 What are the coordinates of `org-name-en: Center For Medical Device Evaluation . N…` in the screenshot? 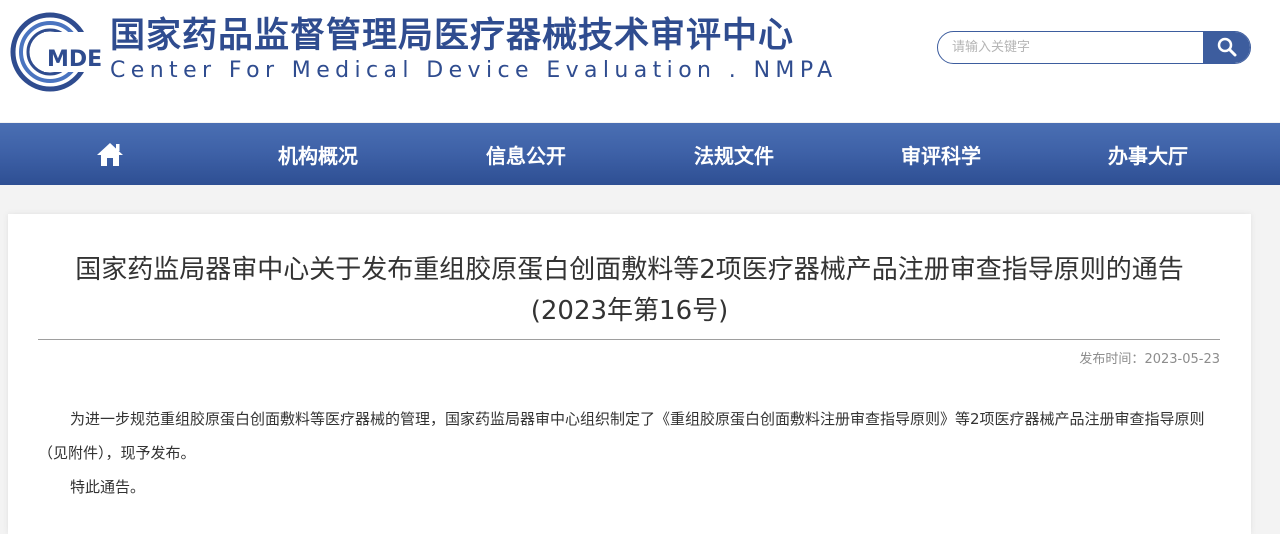 It's located at (474, 70).